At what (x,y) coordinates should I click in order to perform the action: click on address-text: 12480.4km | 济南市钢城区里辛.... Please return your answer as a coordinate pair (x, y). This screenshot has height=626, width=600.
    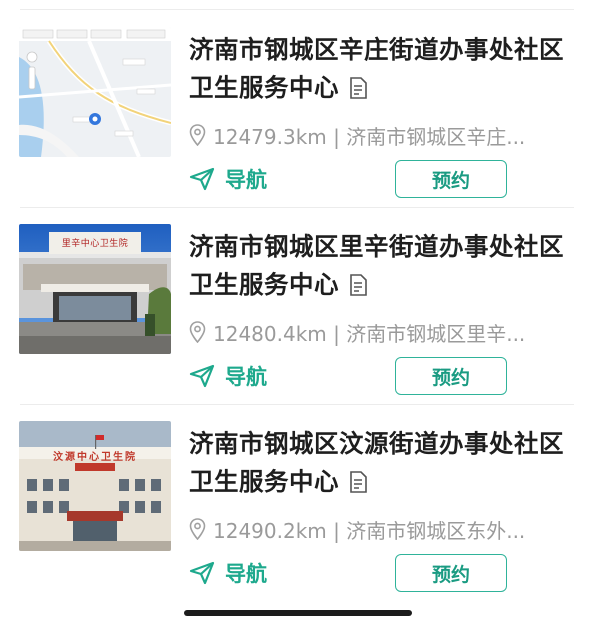
    Looking at the image, I should click on (369, 333).